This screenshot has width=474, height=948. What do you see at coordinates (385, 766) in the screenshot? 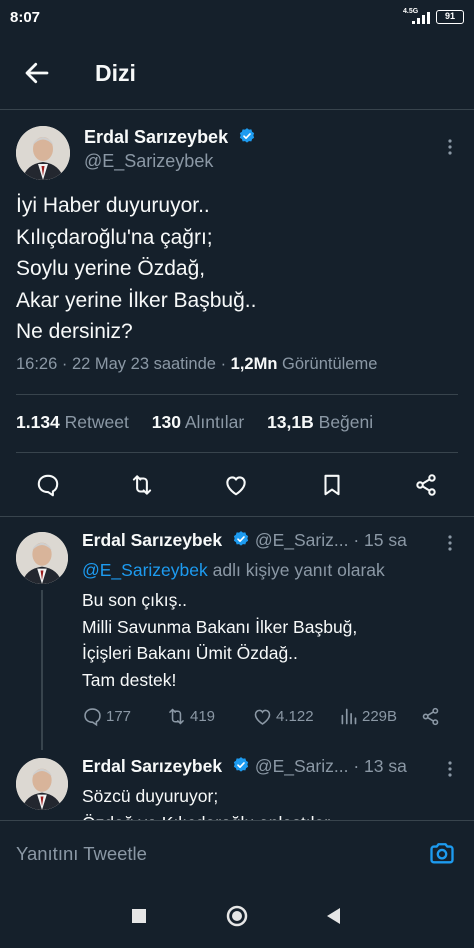
I see `tweet-age: 13 sa` at bounding box center [385, 766].